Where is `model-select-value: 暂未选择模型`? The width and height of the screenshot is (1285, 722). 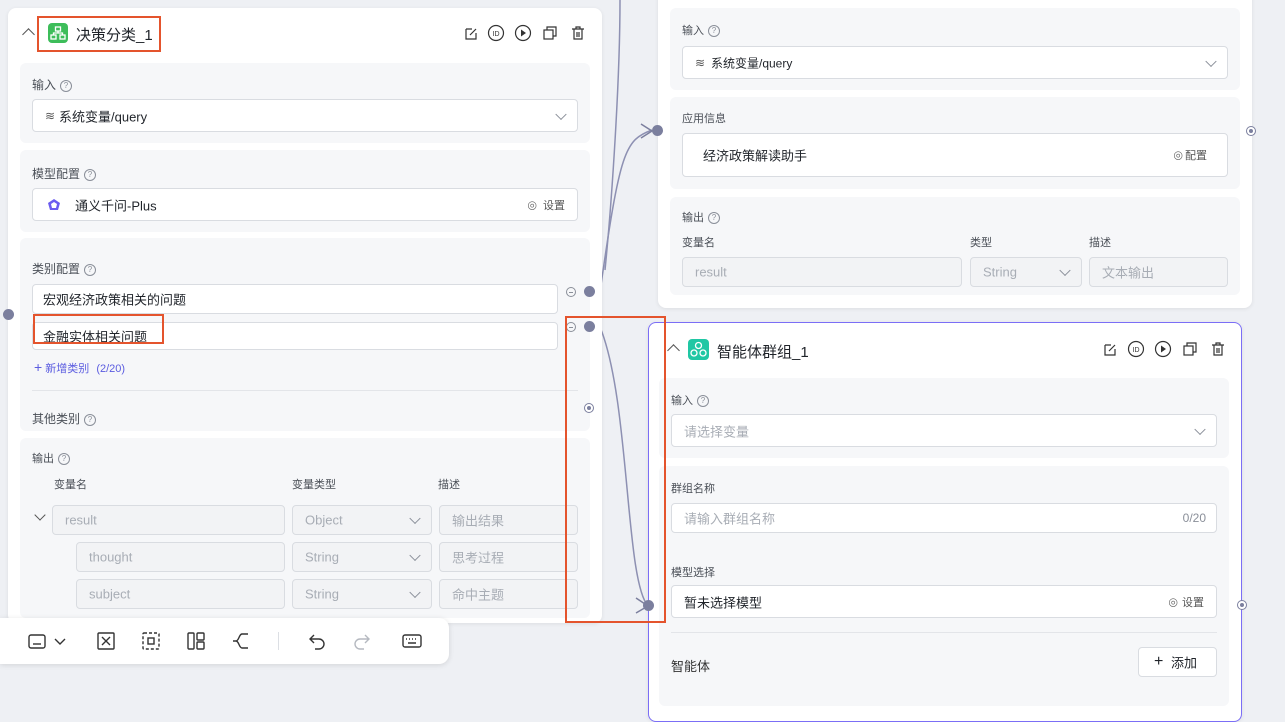 model-select-value: 暂未选择模型 is located at coordinates (723, 602).